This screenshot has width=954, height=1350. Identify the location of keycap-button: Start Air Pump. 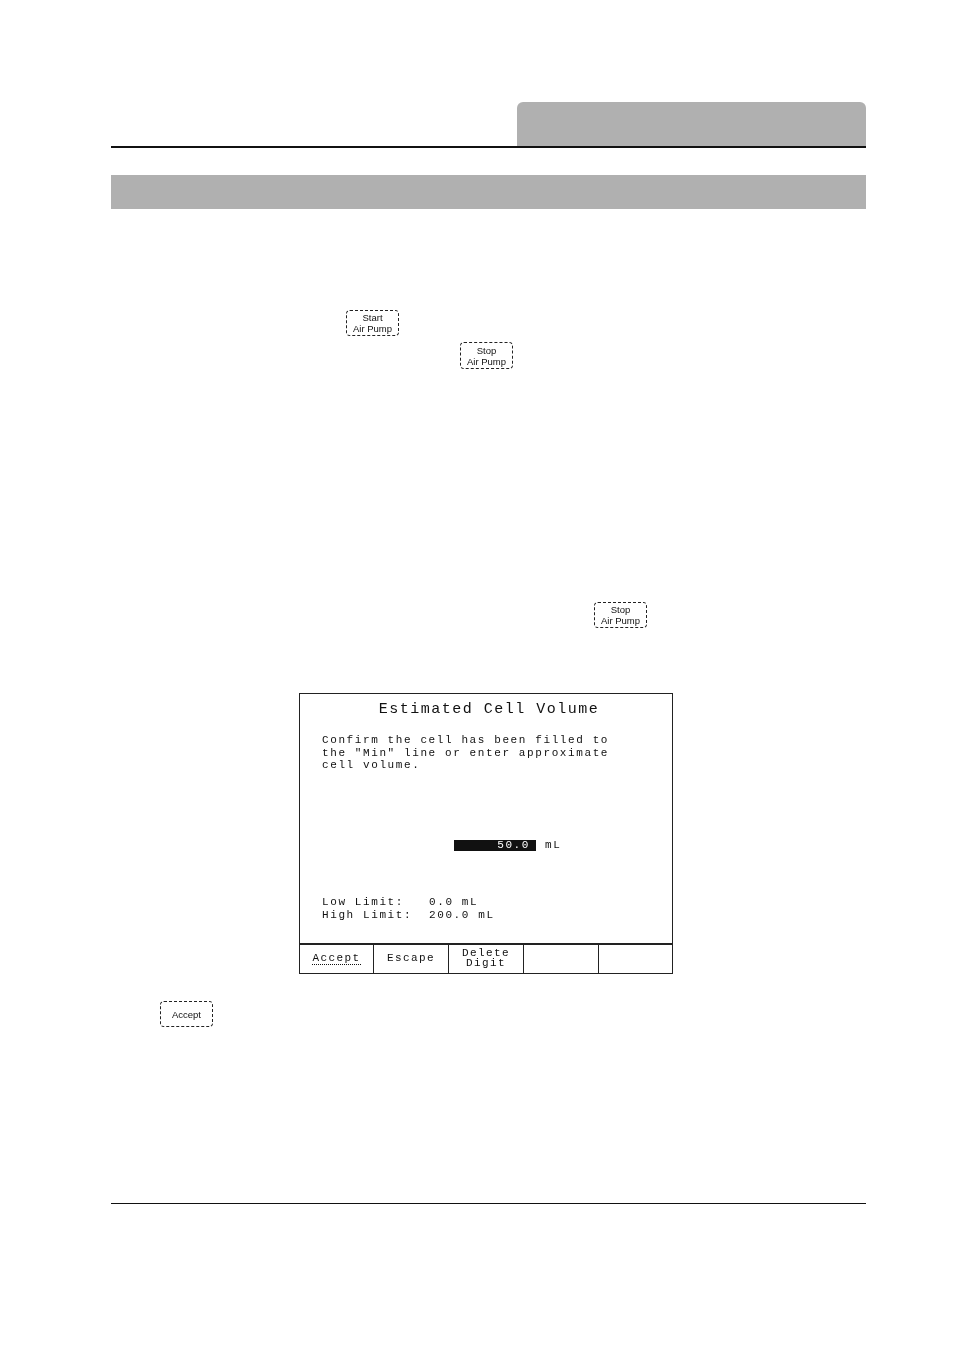
(372, 323).